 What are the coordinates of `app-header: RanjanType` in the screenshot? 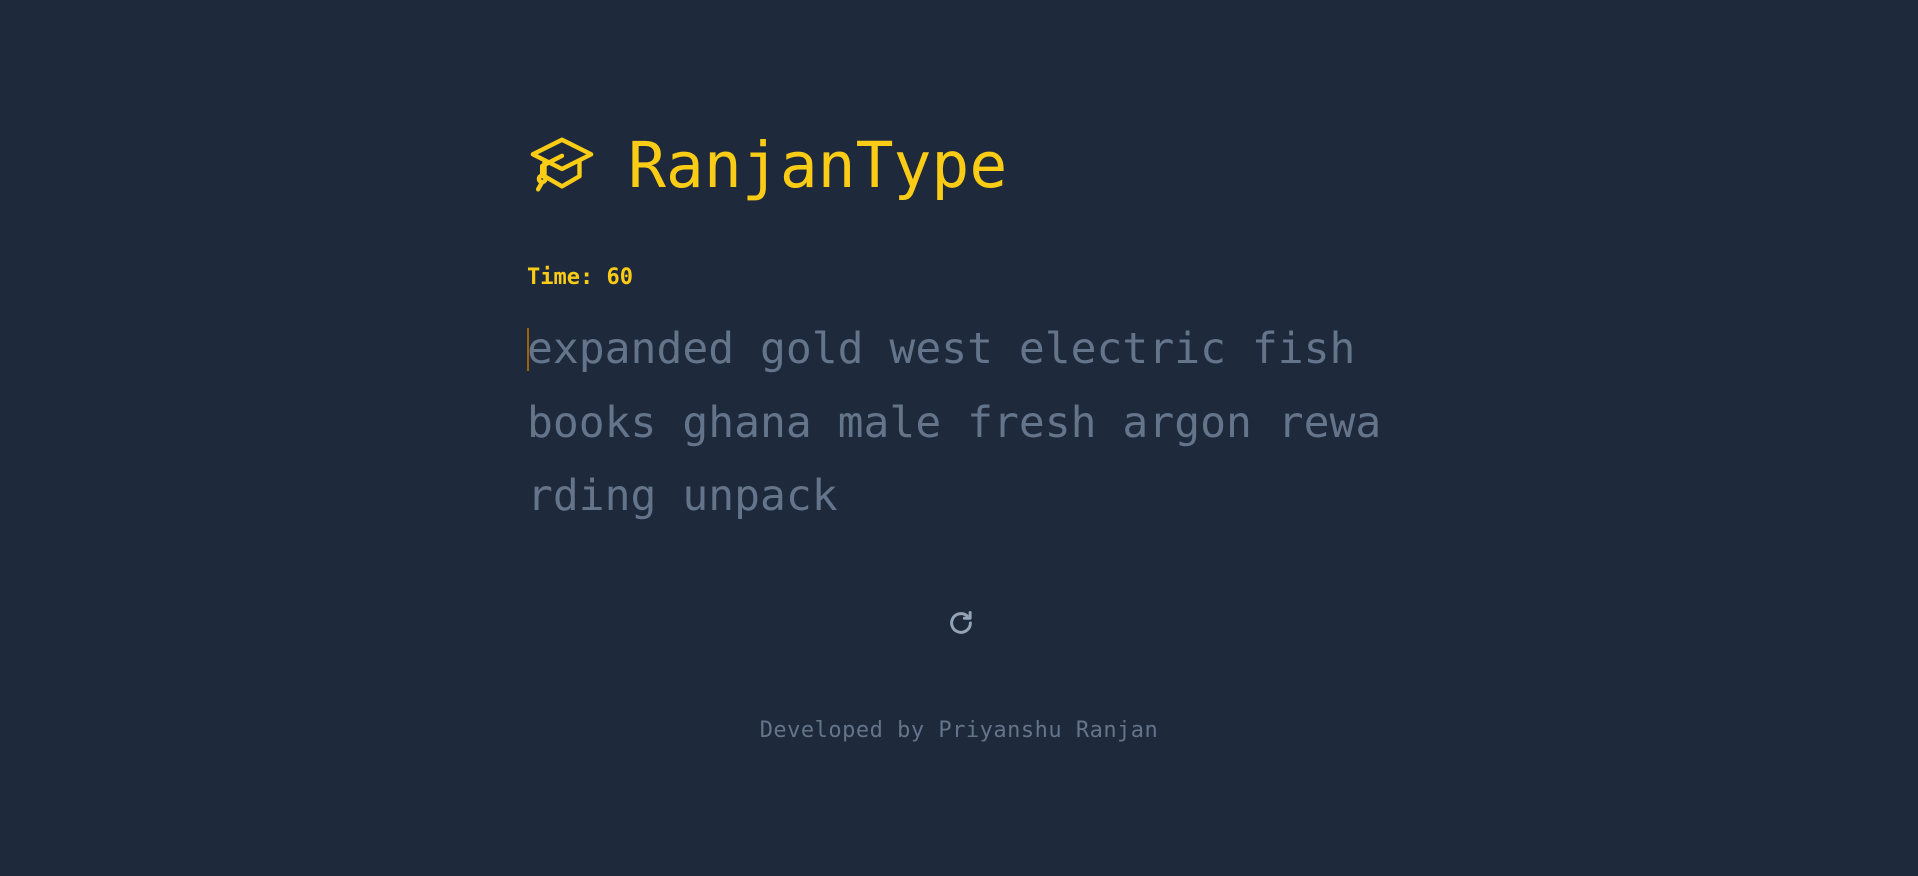 It's located at (767, 166).